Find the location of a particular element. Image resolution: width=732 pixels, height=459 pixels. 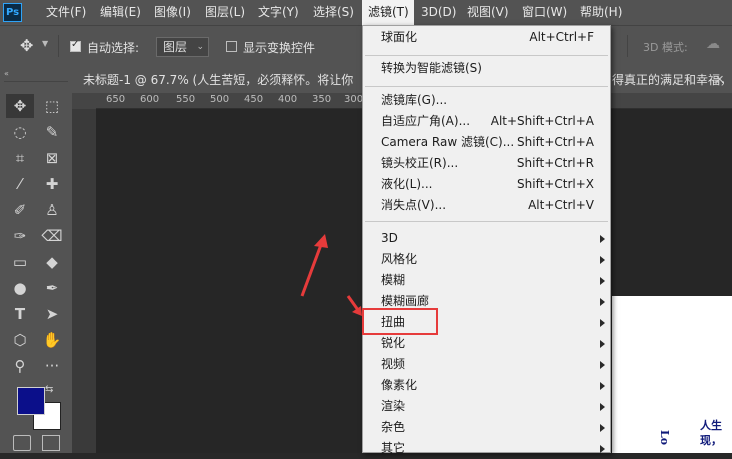

menu-item-adaptive-wide-angle: 自适应广角(A)... Alt+Shift+Ctrl+A is located at coordinates (486, 121).